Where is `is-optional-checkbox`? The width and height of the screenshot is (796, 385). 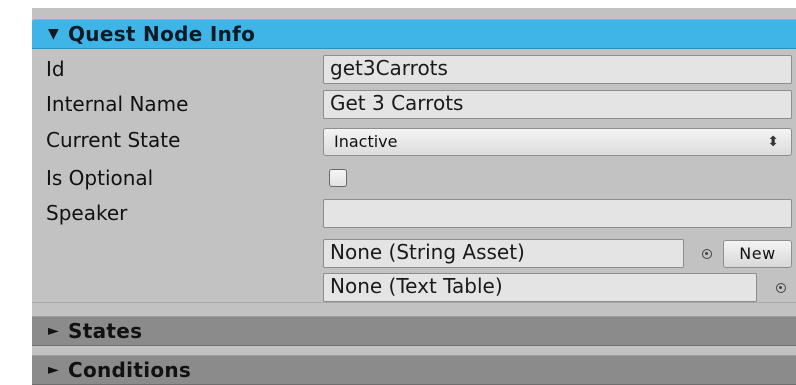
is-optional-checkbox is located at coordinates (338, 178).